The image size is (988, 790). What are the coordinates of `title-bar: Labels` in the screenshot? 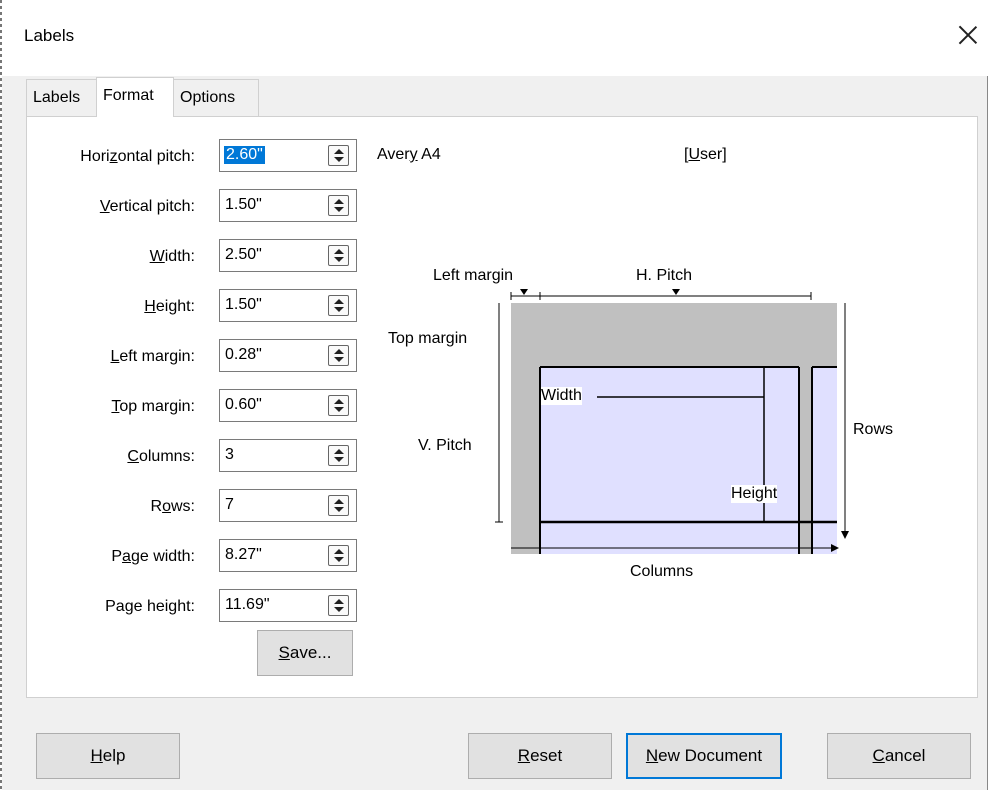 It's located at (495, 38).